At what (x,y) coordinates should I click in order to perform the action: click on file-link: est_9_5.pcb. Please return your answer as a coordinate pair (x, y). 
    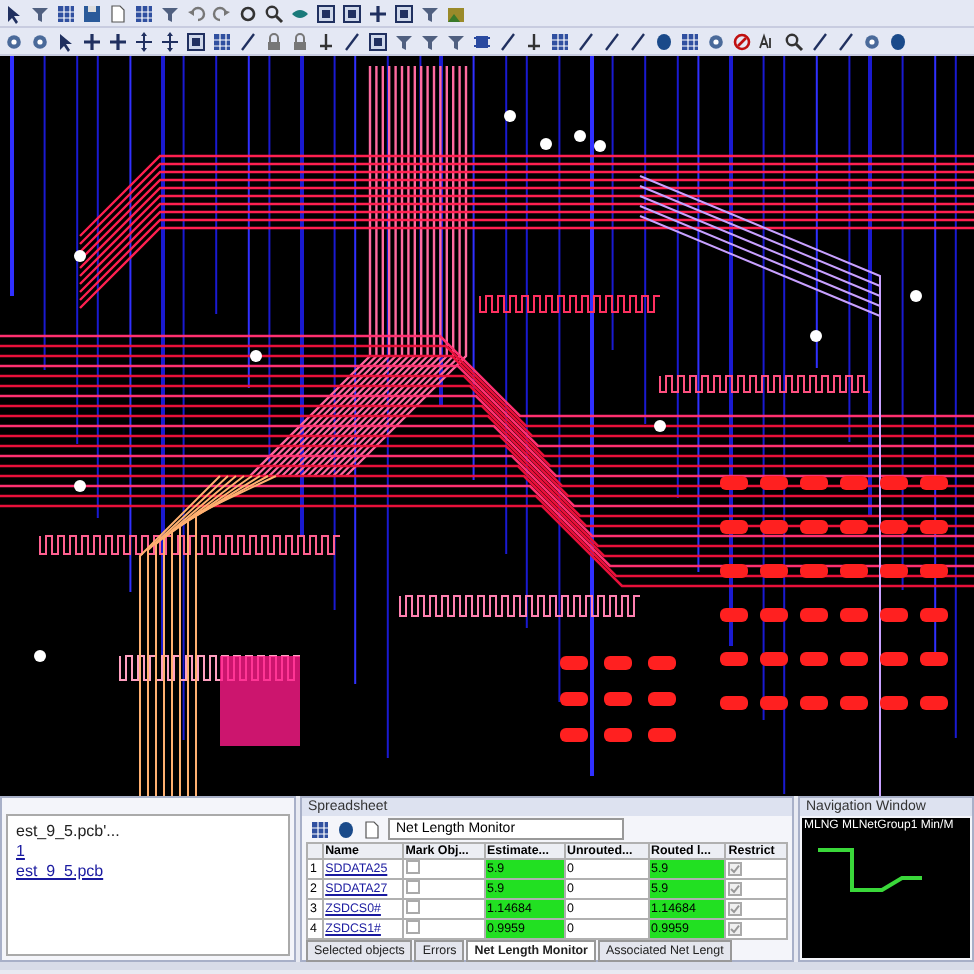
    Looking at the image, I should click on (148, 871).